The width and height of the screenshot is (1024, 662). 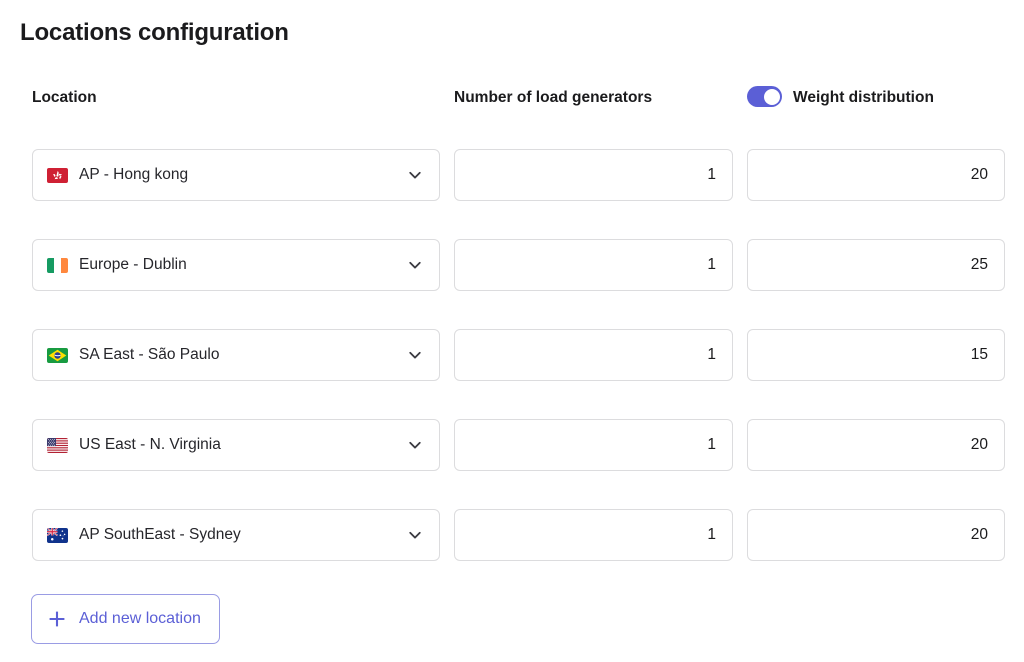 What do you see at coordinates (64, 97) in the screenshot?
I see `column-header-location: Location` at bounding box center [64, 97].